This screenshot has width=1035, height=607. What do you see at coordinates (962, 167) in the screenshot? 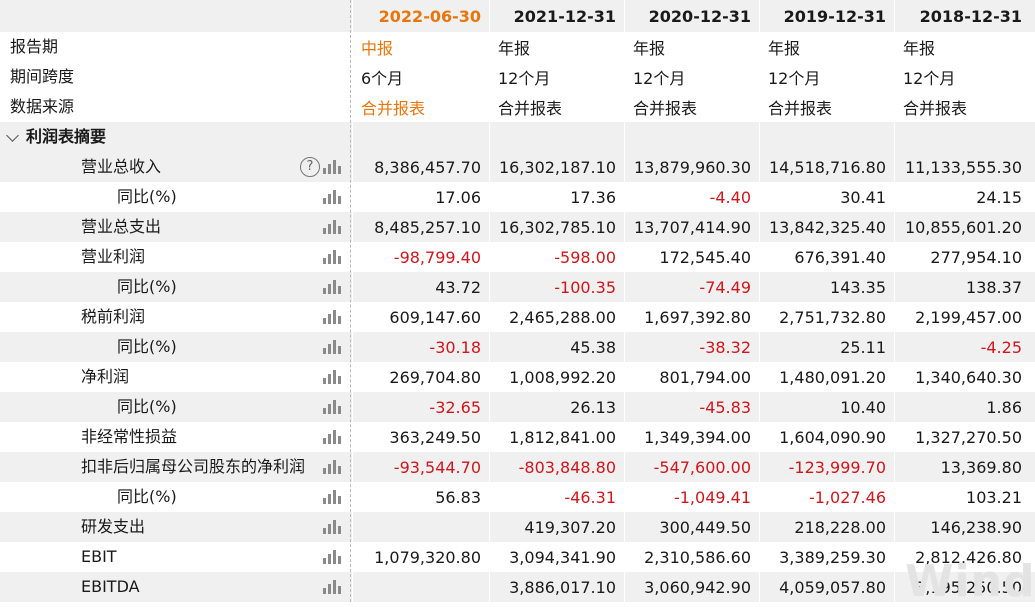
I see `value-cell: 11,133,555.30` at bounding box center [962, 167].